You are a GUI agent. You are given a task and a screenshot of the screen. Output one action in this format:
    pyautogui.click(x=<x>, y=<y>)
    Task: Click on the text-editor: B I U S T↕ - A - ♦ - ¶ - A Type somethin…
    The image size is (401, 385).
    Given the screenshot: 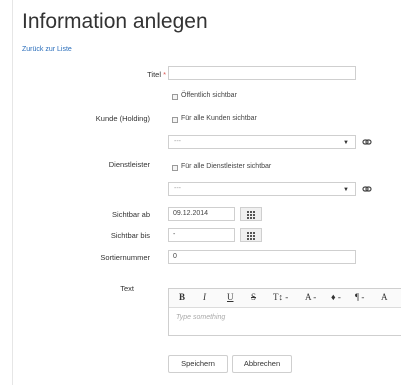 What is the action you would take?
    pyautogui.click(x=284, y=312)
    